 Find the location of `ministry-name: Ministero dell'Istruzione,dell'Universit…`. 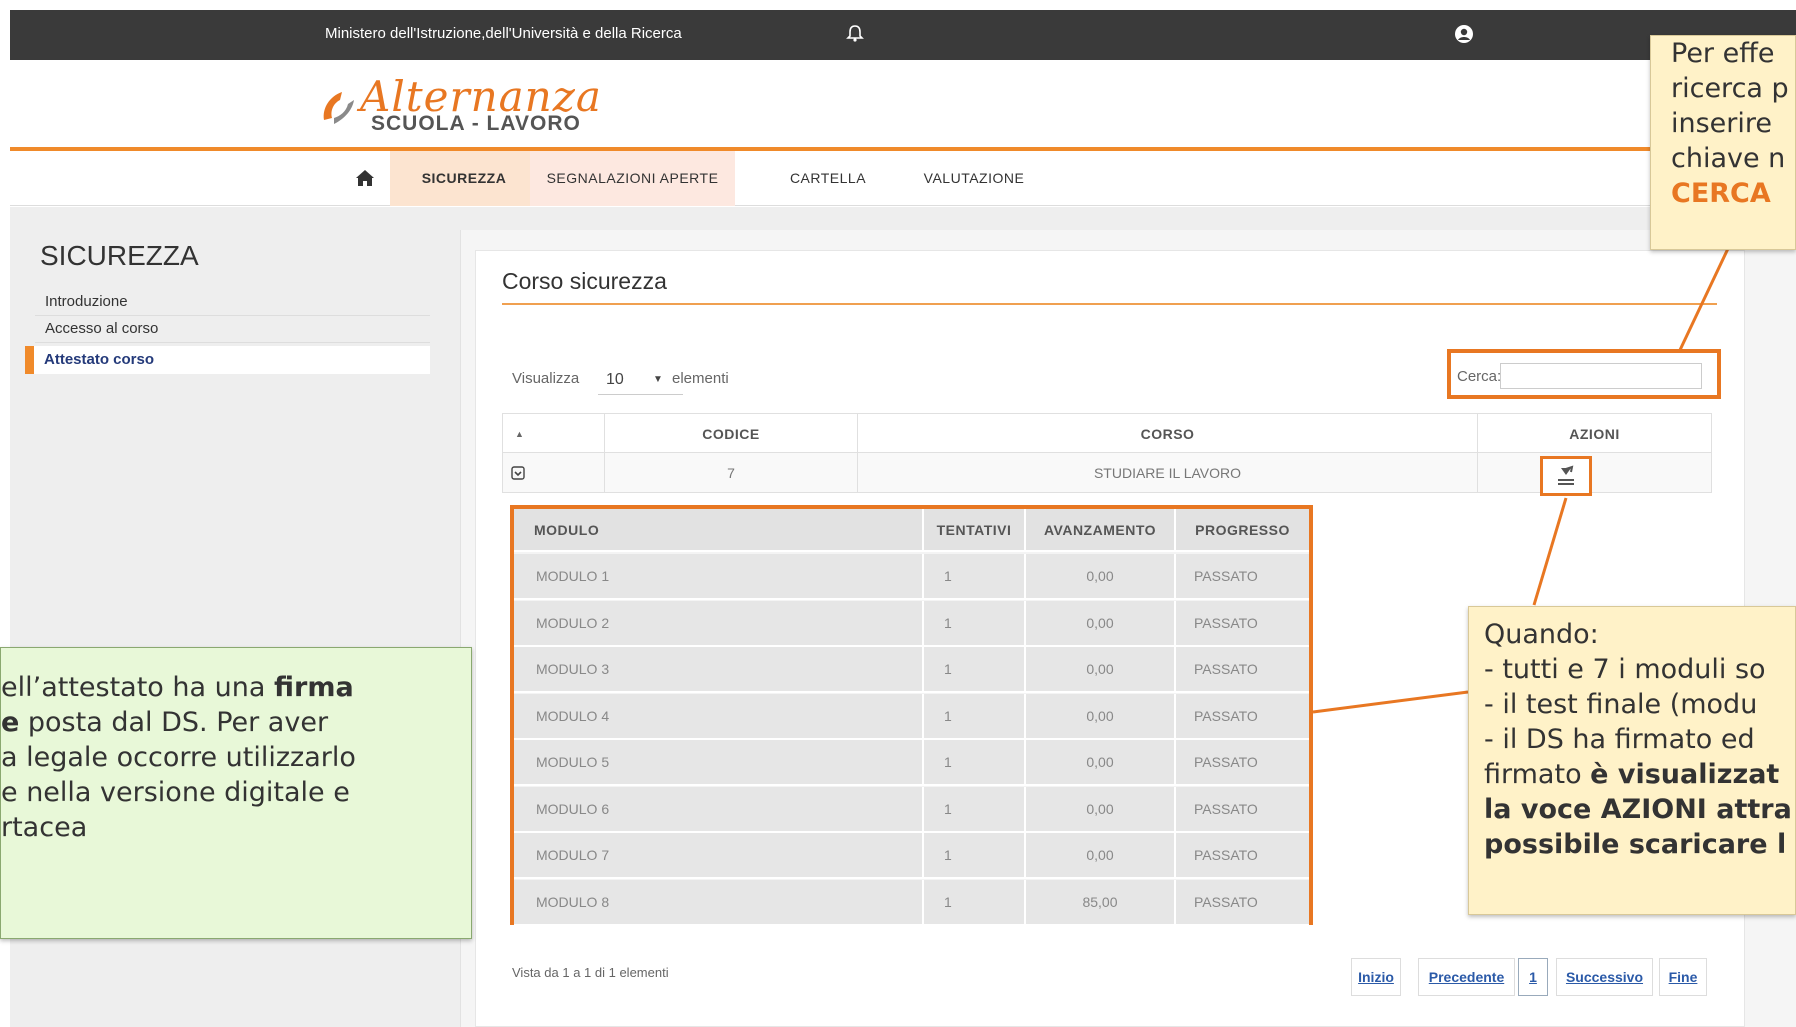

ministry-name: Ministero dell'Istruzione,dell'Universit… is located at coordinates (503, 33).